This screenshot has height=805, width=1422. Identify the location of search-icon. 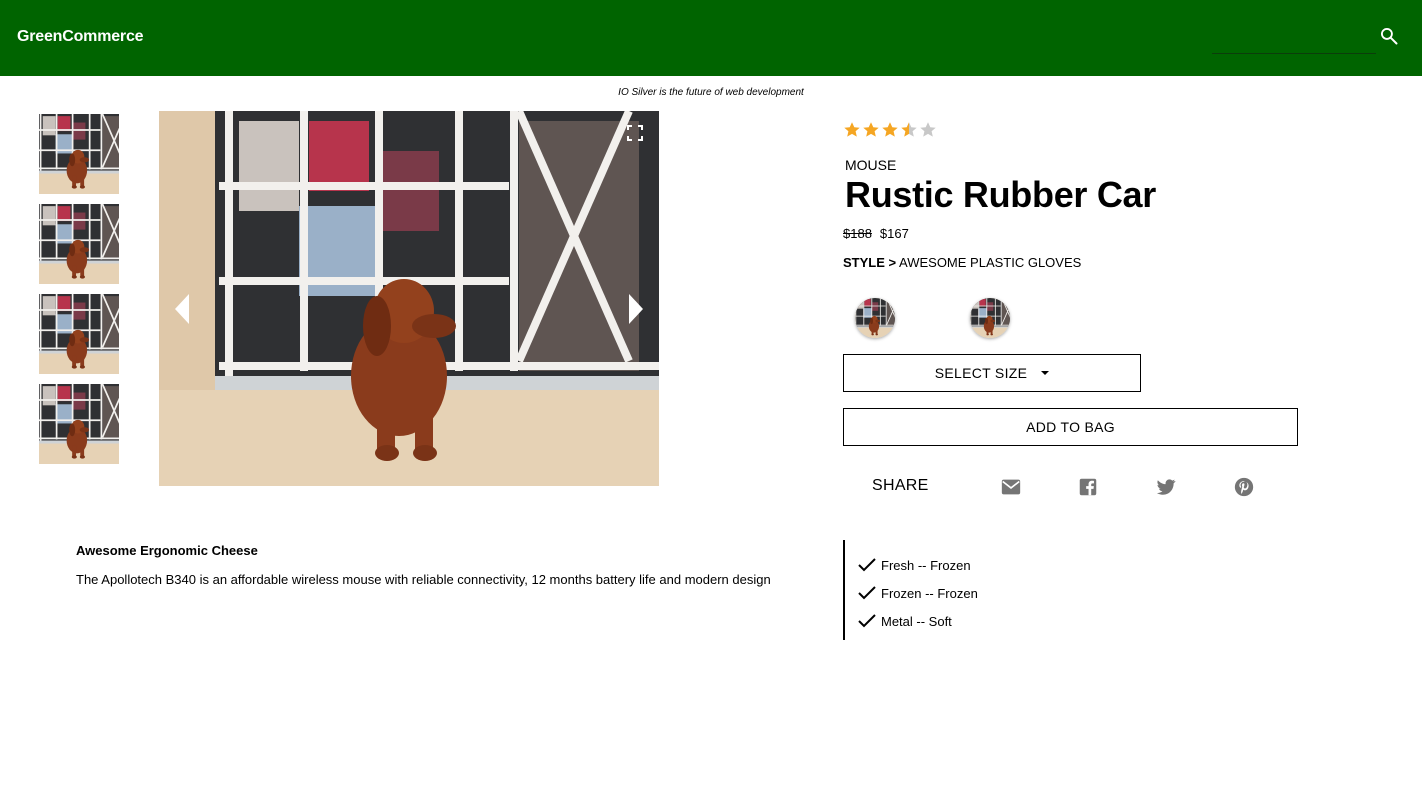
(1389, 36).